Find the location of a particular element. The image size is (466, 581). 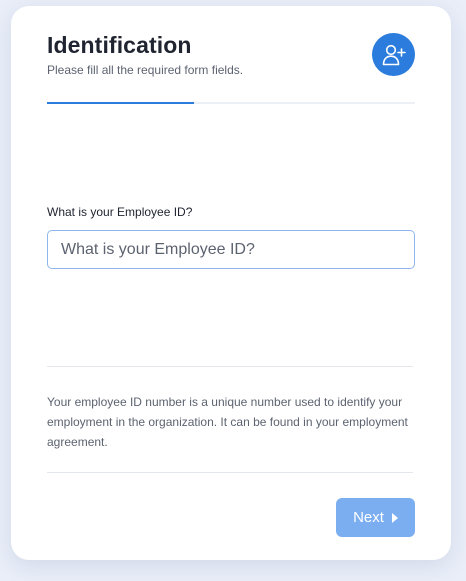

add-user-button is located at coordinates (393, 54).